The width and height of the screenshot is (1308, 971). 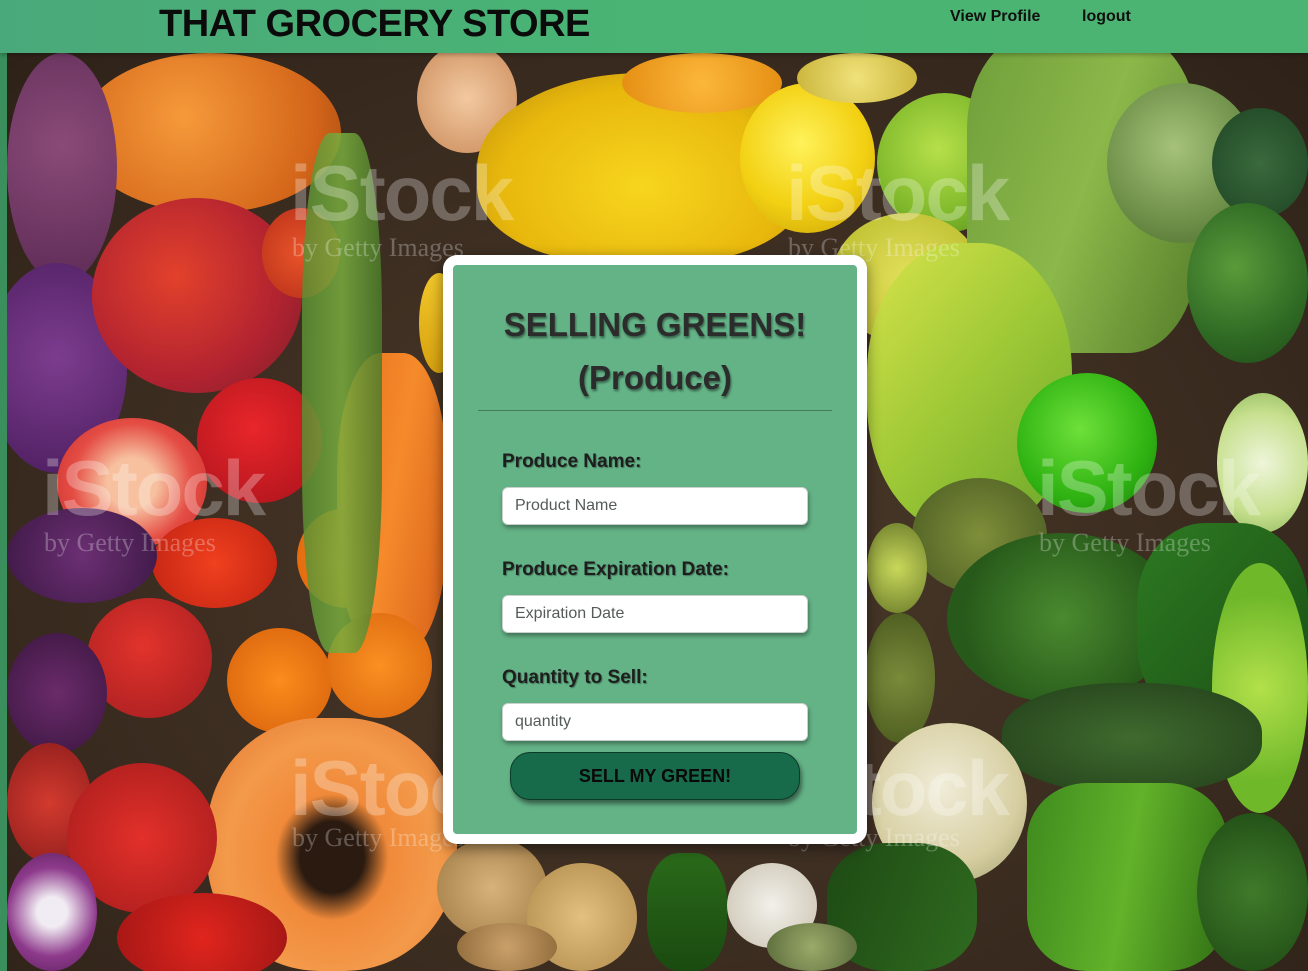 What do you see at coordinates (374, 24) in the screenshot?
I see `store-brand-title: THAT GROCERY STORE` at bounding box center [374, 24].